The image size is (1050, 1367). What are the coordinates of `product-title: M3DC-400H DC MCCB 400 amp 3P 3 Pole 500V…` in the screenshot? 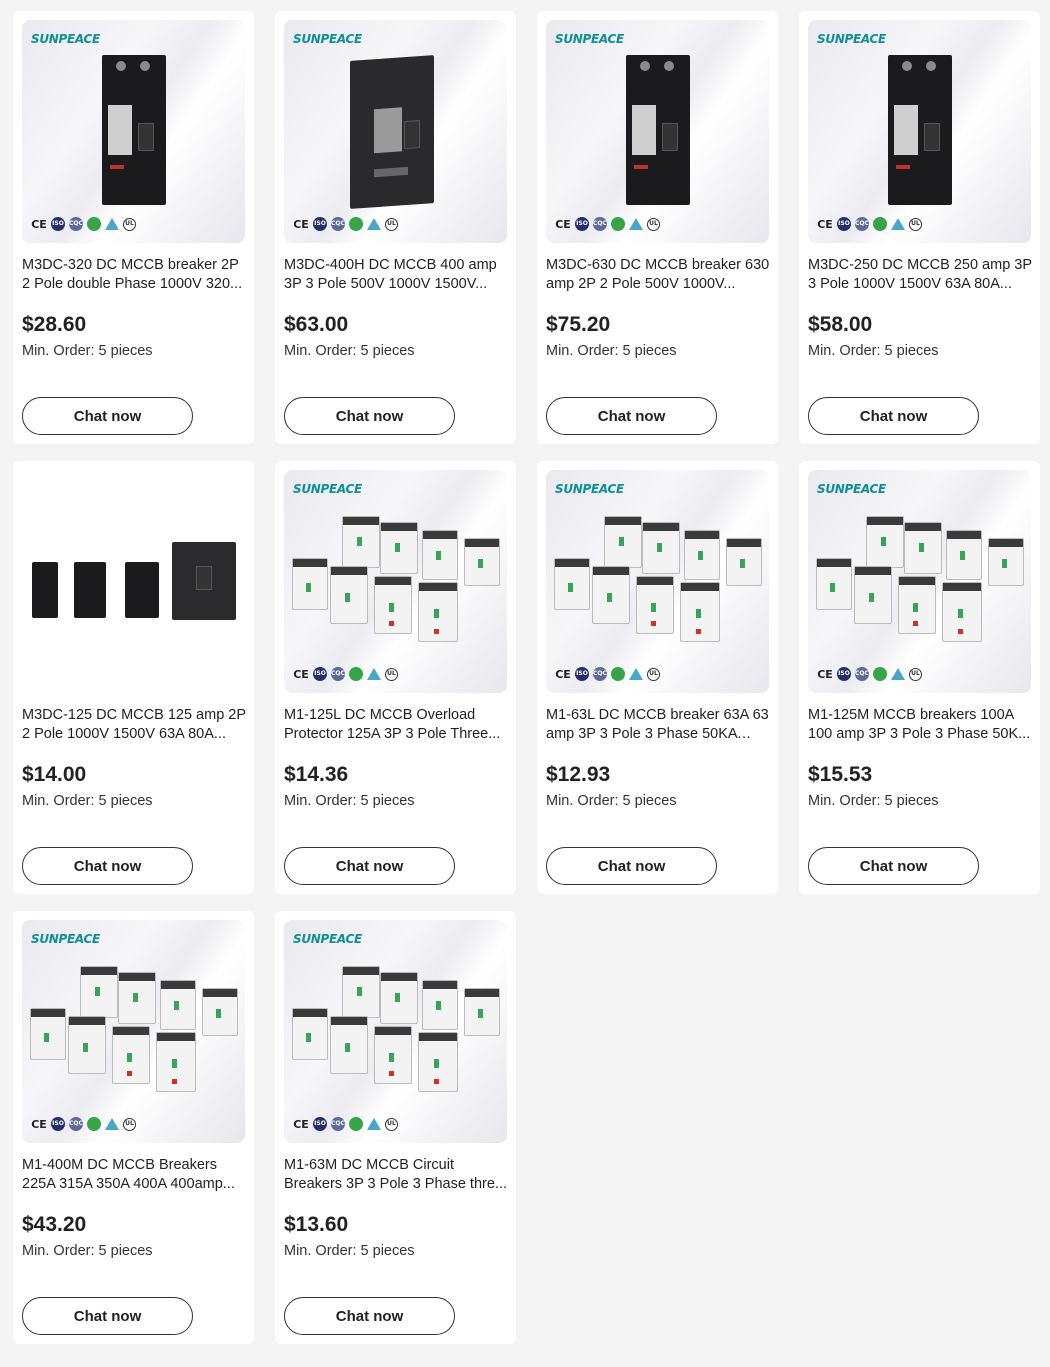 It's located at (396, 275).